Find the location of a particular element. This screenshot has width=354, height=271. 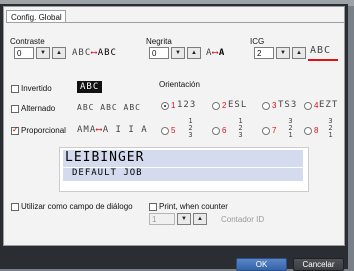

preview-line-1: LEIBINGER is located at coordinates (183, 158).